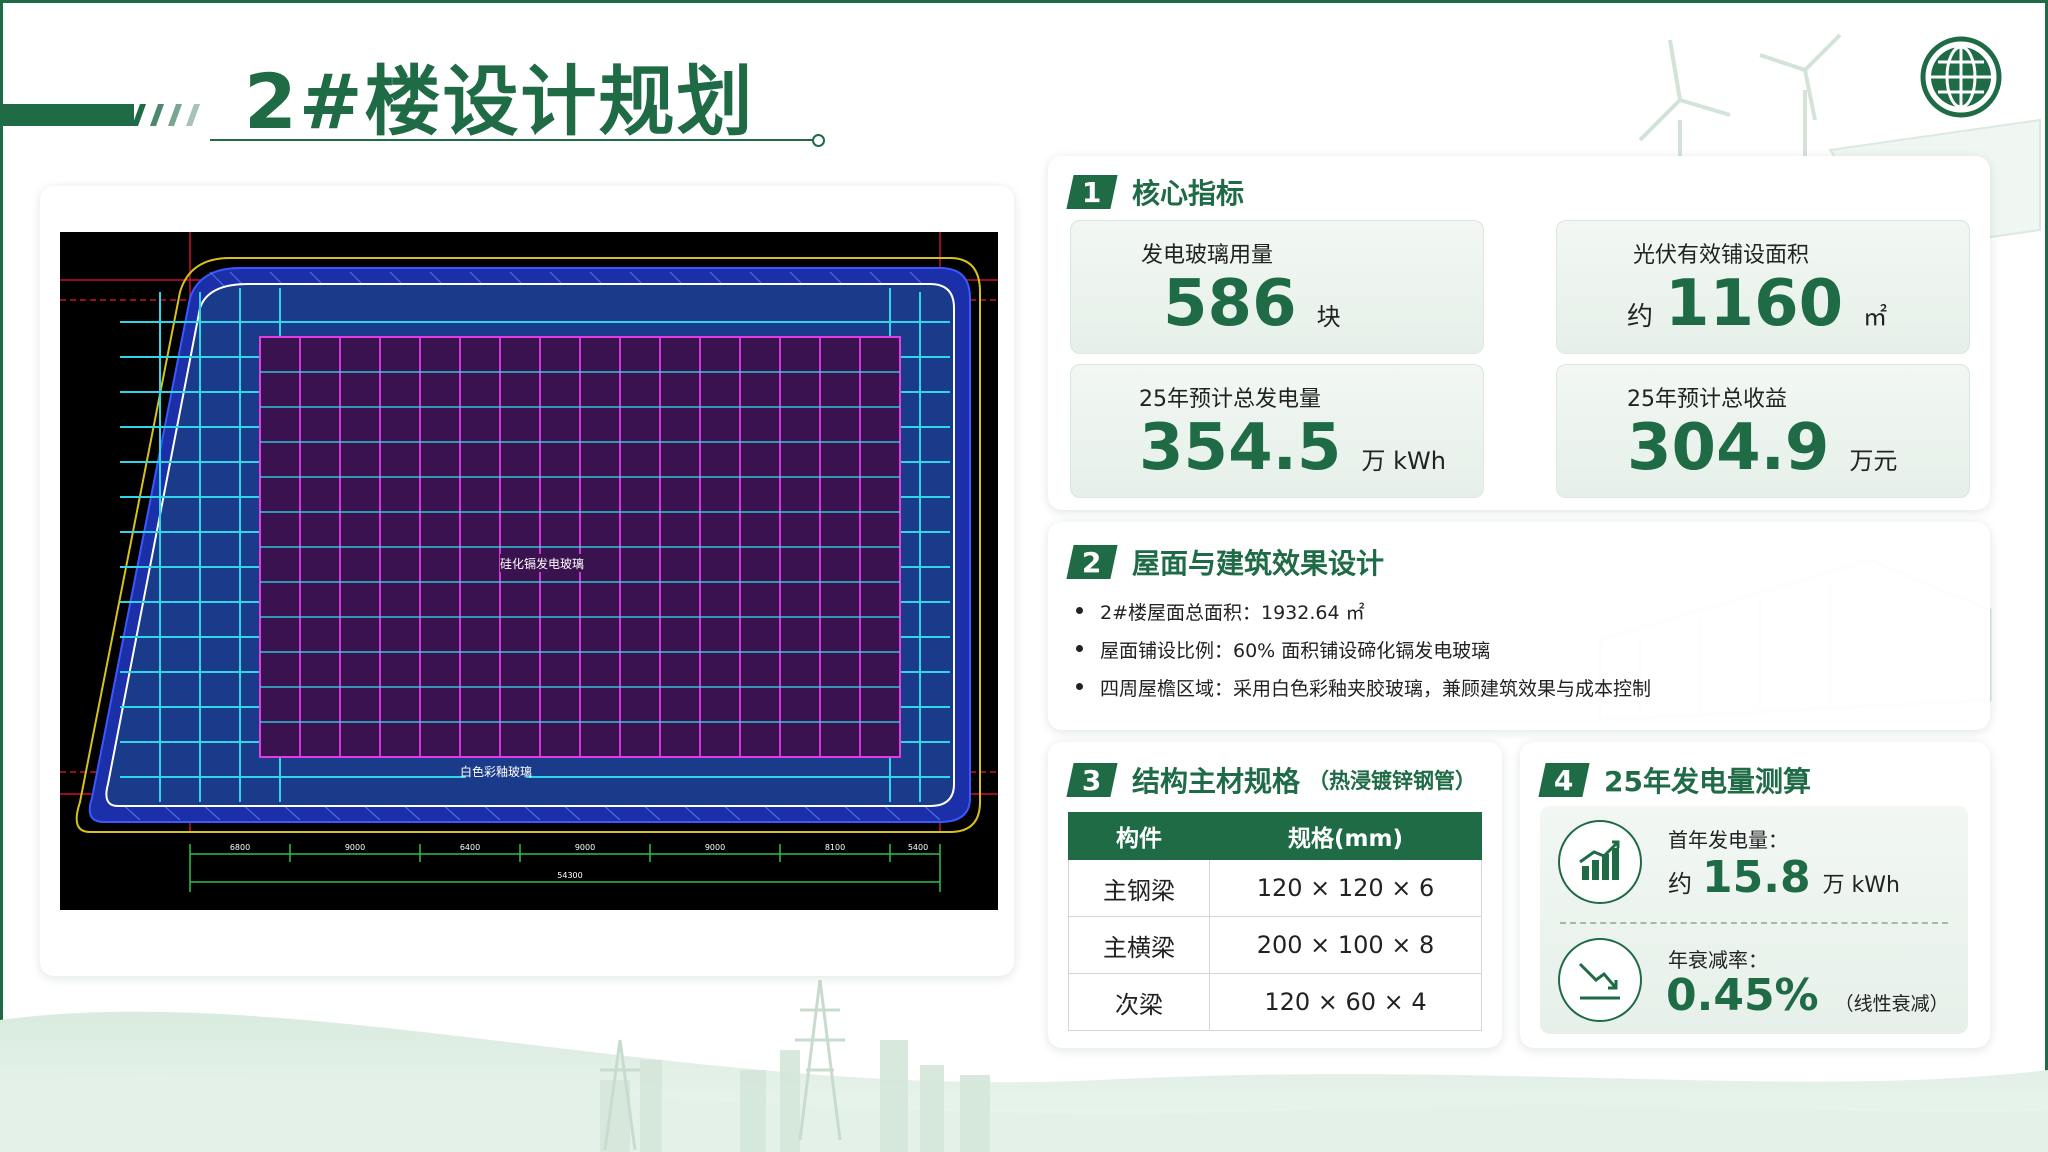 This screenshot has width=2048, height=1152. I want to click on plan-dim-7: 5400, so click(918, 847).